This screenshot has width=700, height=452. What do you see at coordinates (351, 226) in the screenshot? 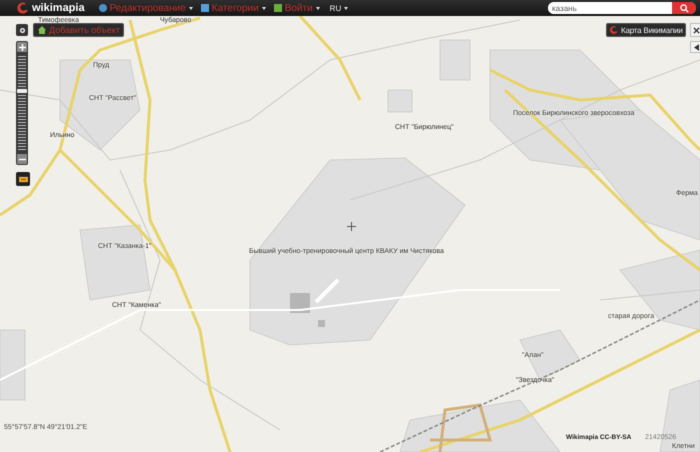
I see `crosshair-icon` at bounding box center [351, 226].